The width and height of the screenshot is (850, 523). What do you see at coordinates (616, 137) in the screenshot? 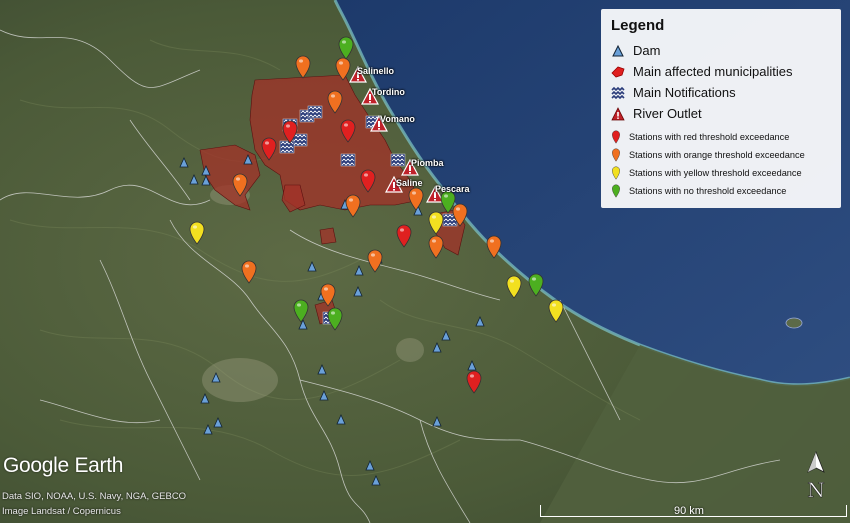
I see `red-pin-icon` at bounding box center [616, 137].